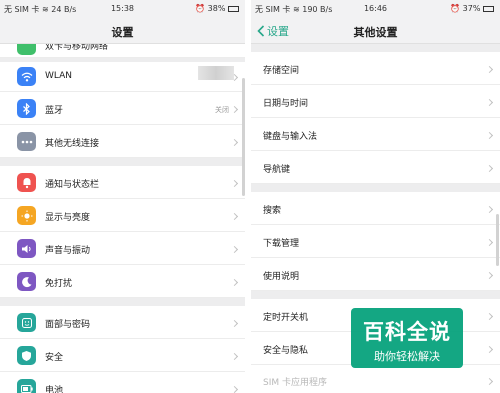  I want to click on bluetooth-icon, so click(26, 108).